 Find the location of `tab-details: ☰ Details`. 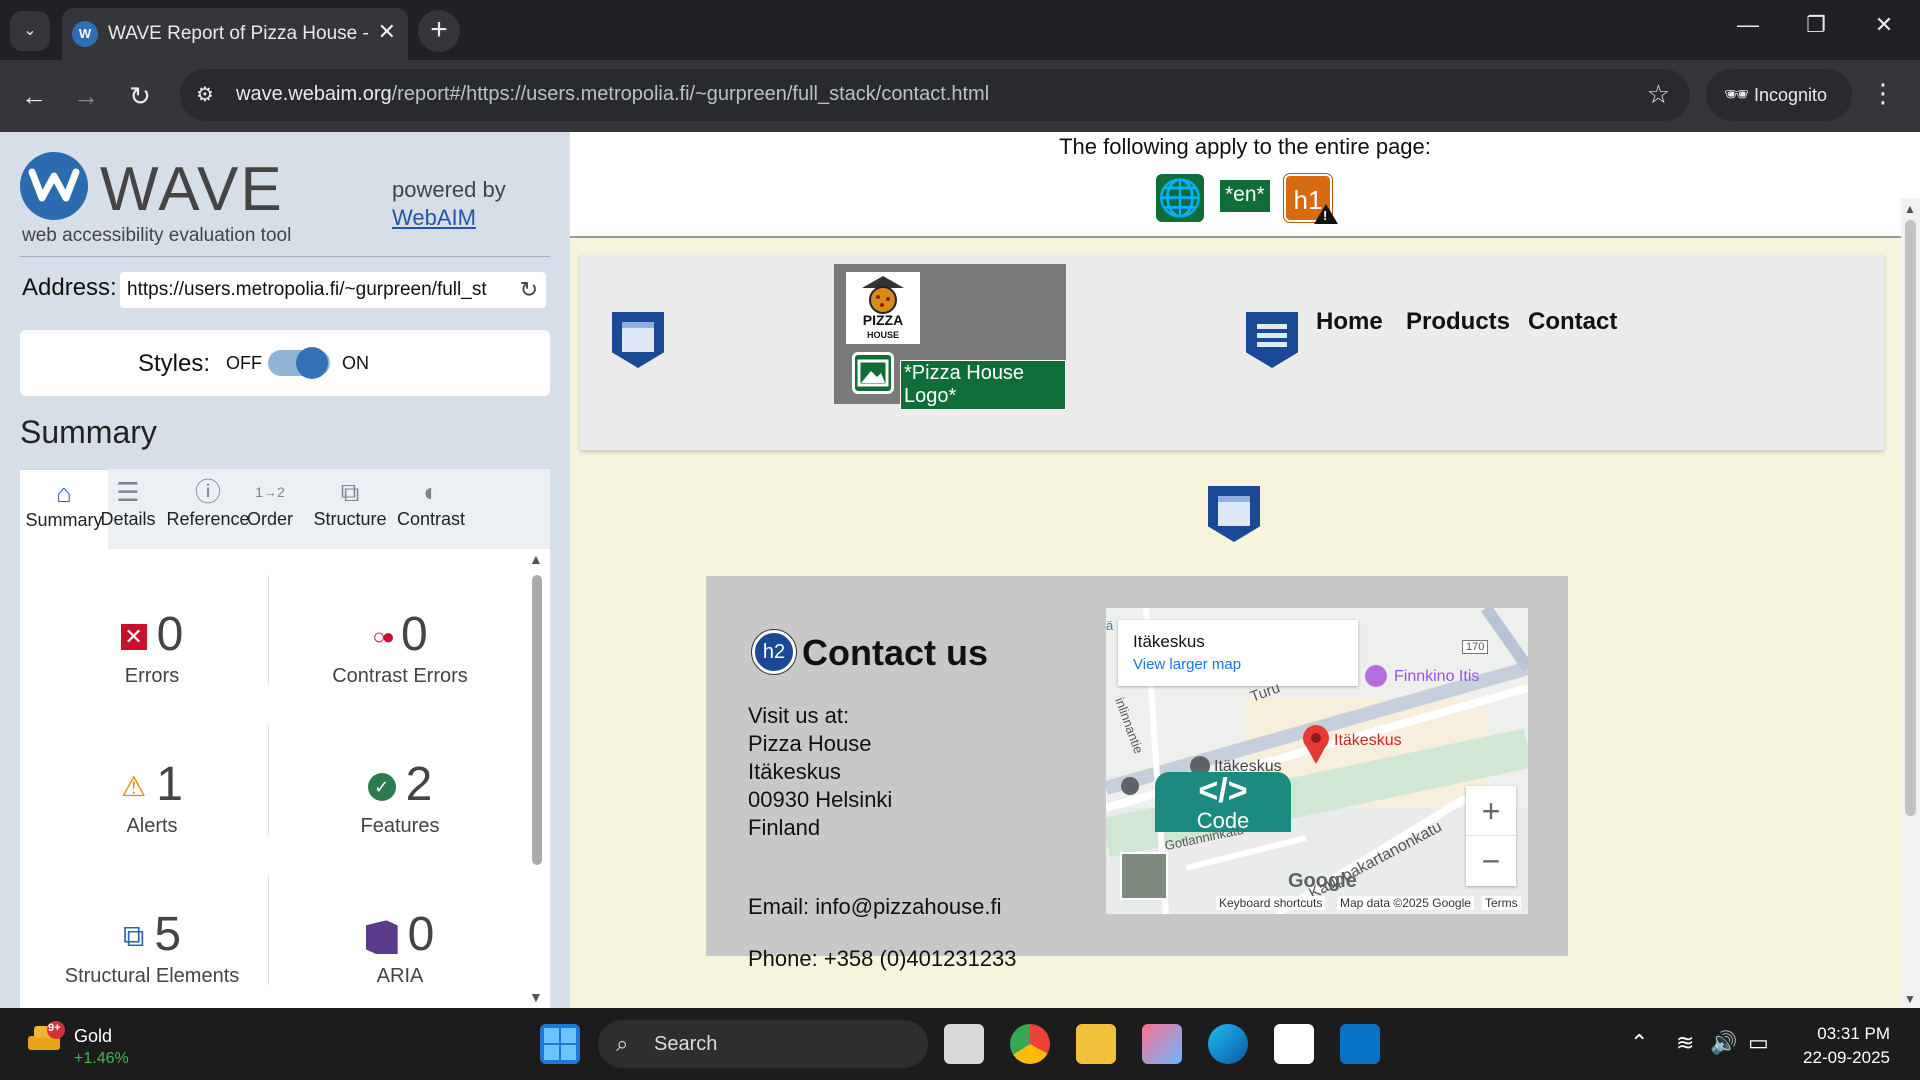

tab-details: ☰ Details is located at coordinates (128, 509).